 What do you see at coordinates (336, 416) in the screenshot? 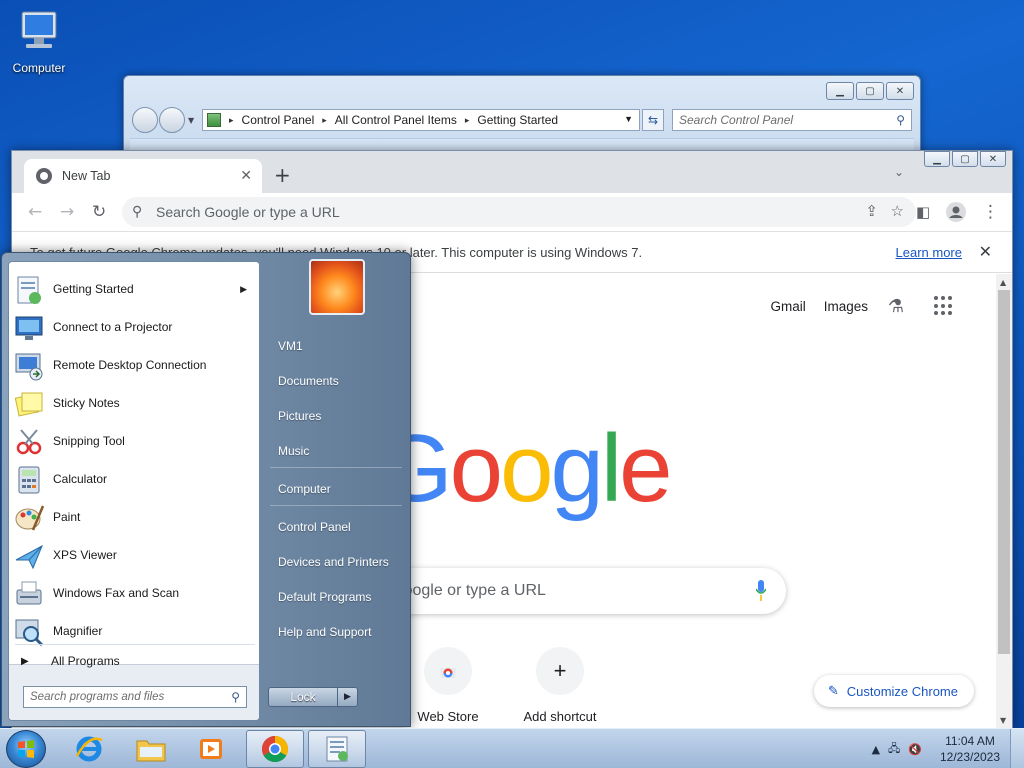
I see `start-menu-link-pictures: Pictures` at bounding box center [336, 416].